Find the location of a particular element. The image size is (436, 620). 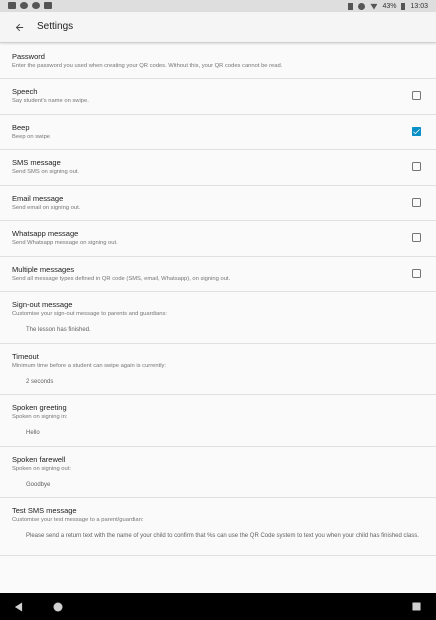

setting-title: Beep is located at coordinates (21, 127).